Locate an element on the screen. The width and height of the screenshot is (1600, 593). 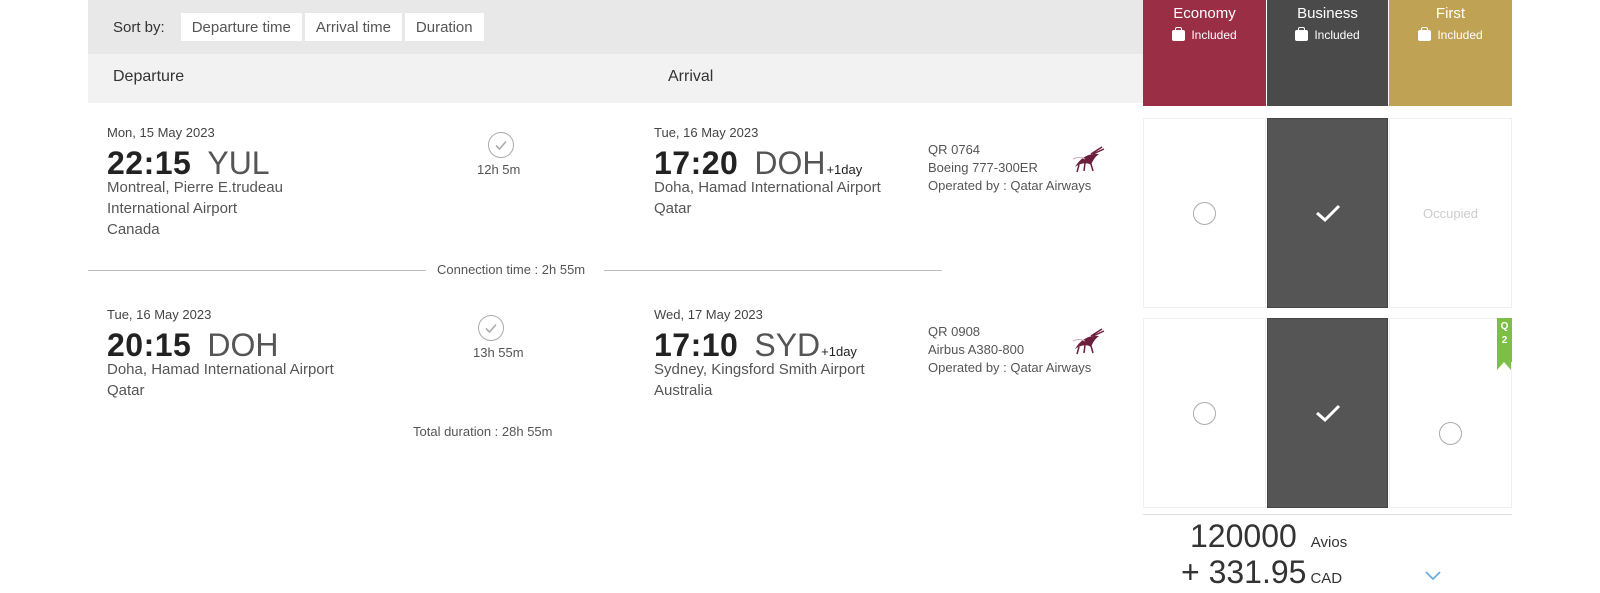
sort-duration-button: Duration is located at coordinates (444, 27).